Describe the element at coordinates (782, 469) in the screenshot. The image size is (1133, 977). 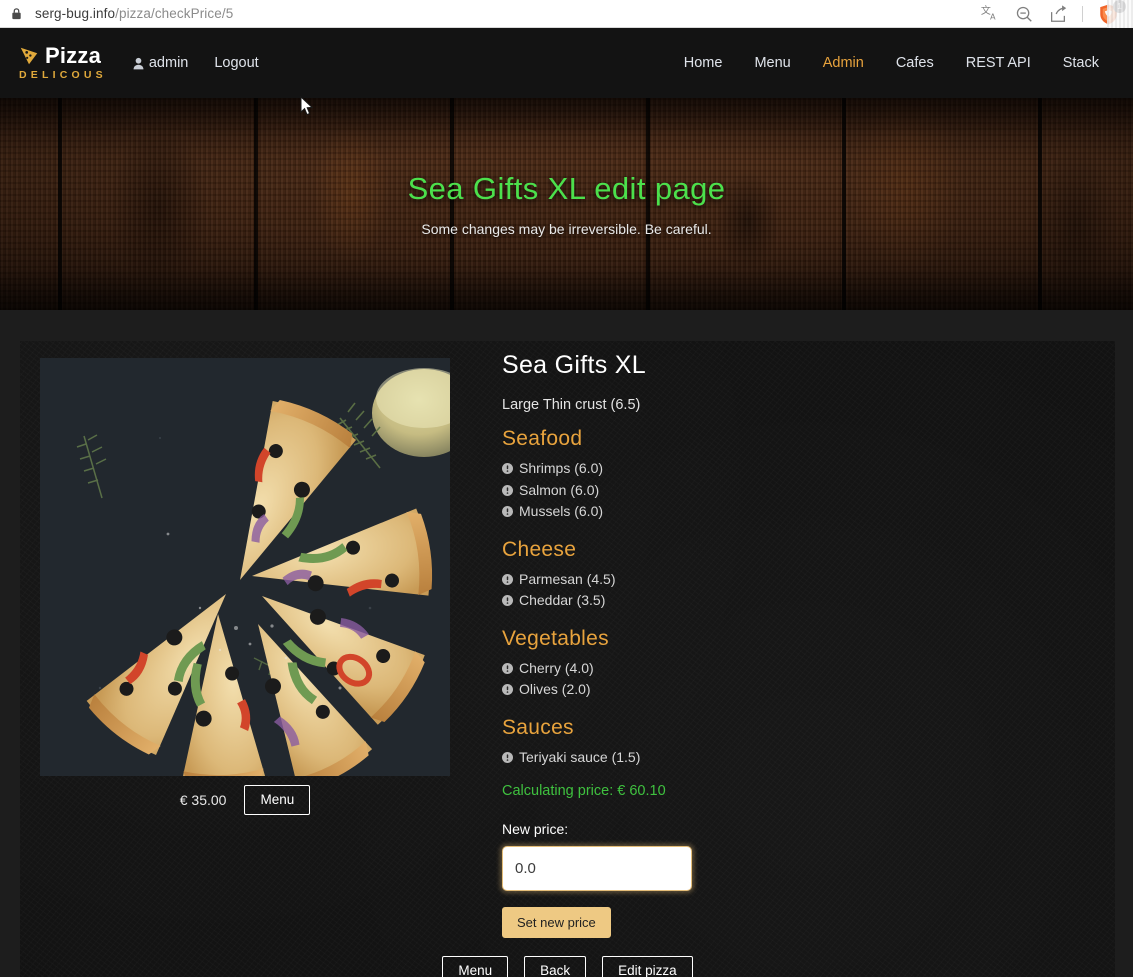
I see `list-item: Shrimps (6.0)` at that location.